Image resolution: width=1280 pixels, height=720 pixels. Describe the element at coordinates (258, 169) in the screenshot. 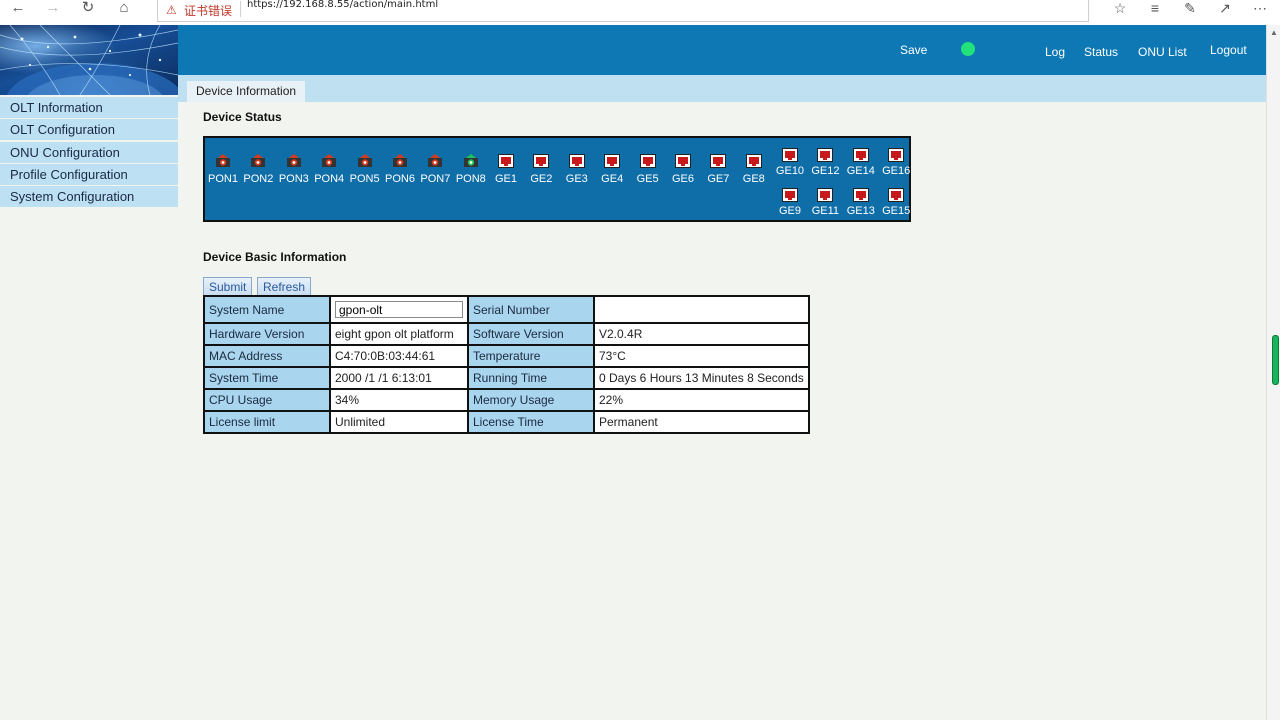

I see `pon-port-pon2: PON2` at that location.